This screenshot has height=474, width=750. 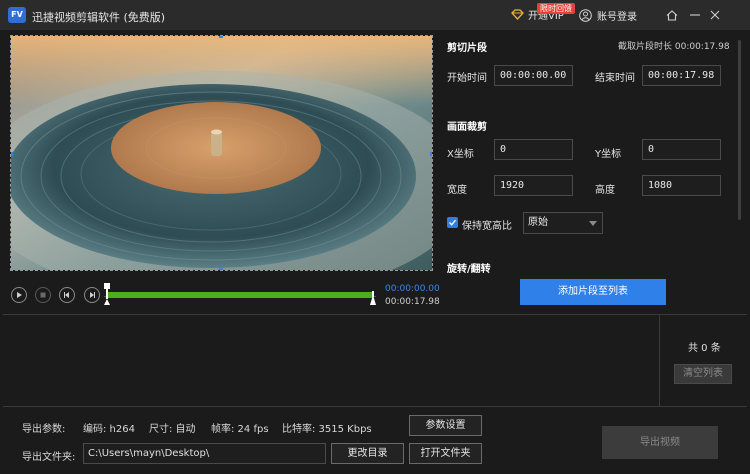 I want to click on codec-value: 编码: h264, so click(x=109, y=429).